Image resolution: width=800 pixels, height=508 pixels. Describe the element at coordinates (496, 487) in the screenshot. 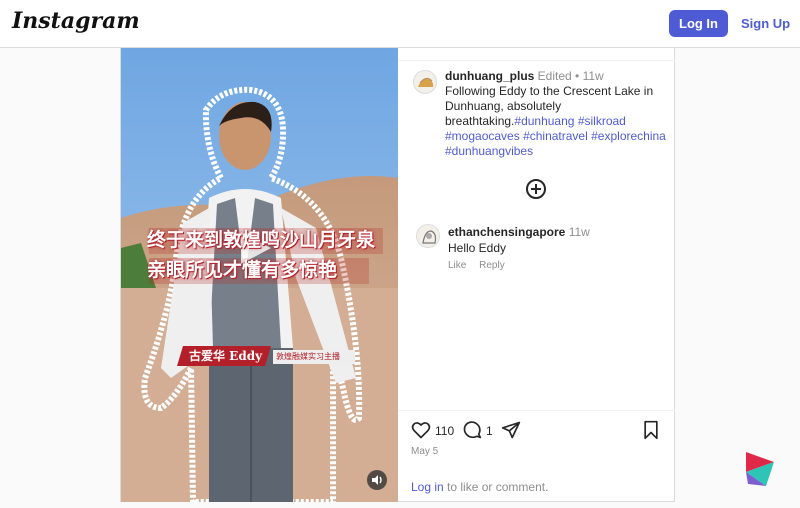

I see `login-prompt-text: to like or comment.` at that location.